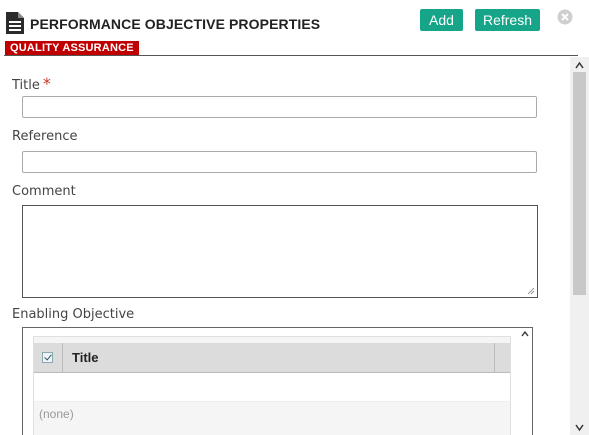 The width and height of the screenshot is (589, 435). I want to click on scroll-down-icon, so click(579, 427).